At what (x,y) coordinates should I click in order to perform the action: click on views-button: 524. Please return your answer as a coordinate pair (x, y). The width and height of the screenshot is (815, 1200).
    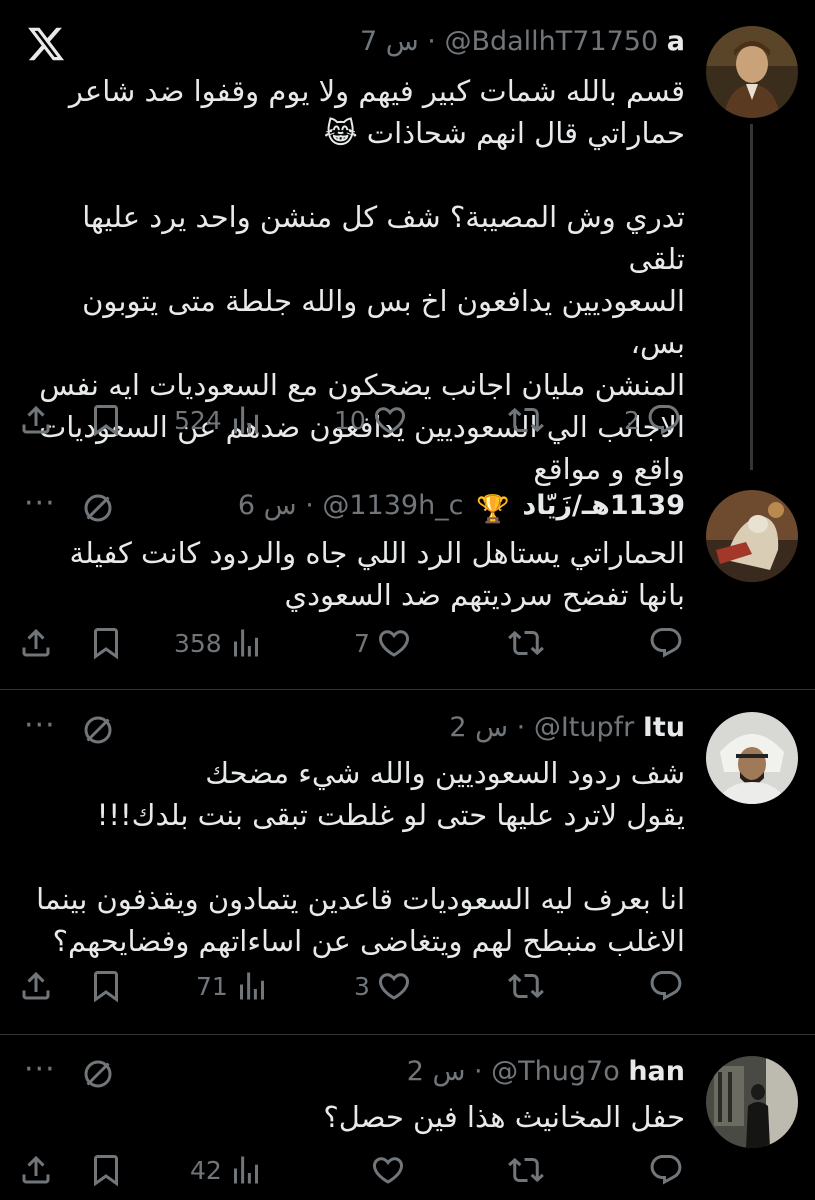
    Looking at the image, I should click on (216, 420).